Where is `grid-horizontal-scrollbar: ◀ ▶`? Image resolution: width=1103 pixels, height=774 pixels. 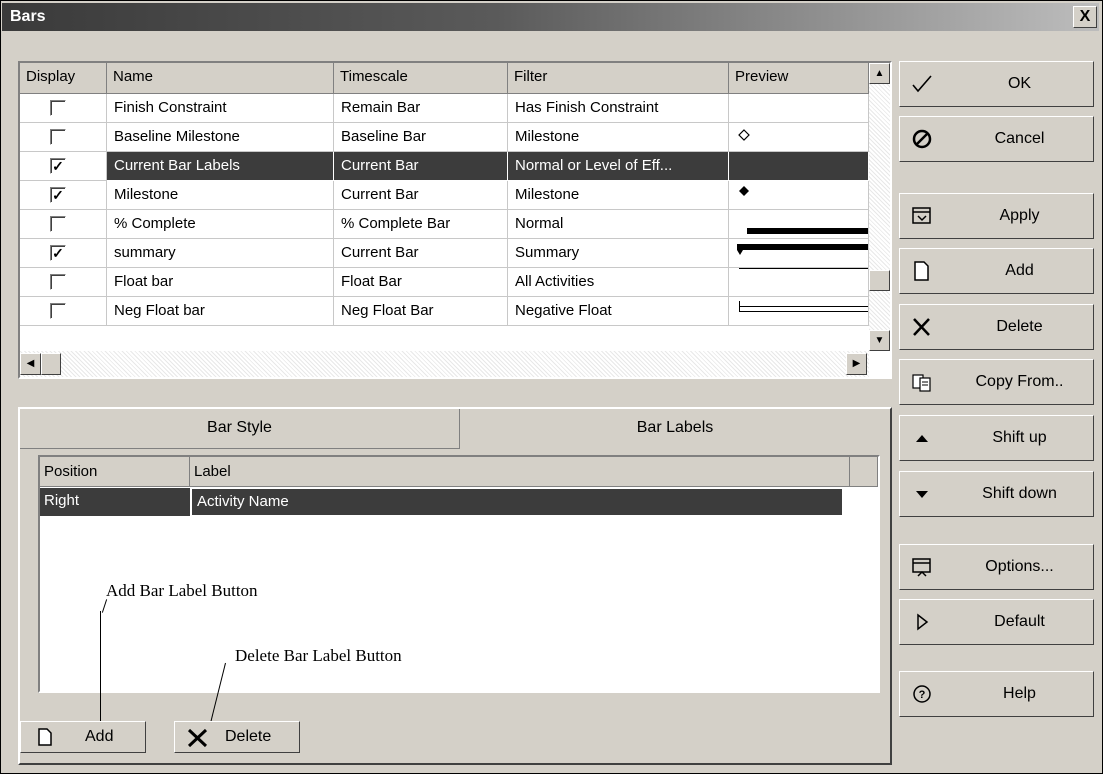 grid-horizontal-scrollbar: ◀ ▶ is located at coordinates (444, 364).